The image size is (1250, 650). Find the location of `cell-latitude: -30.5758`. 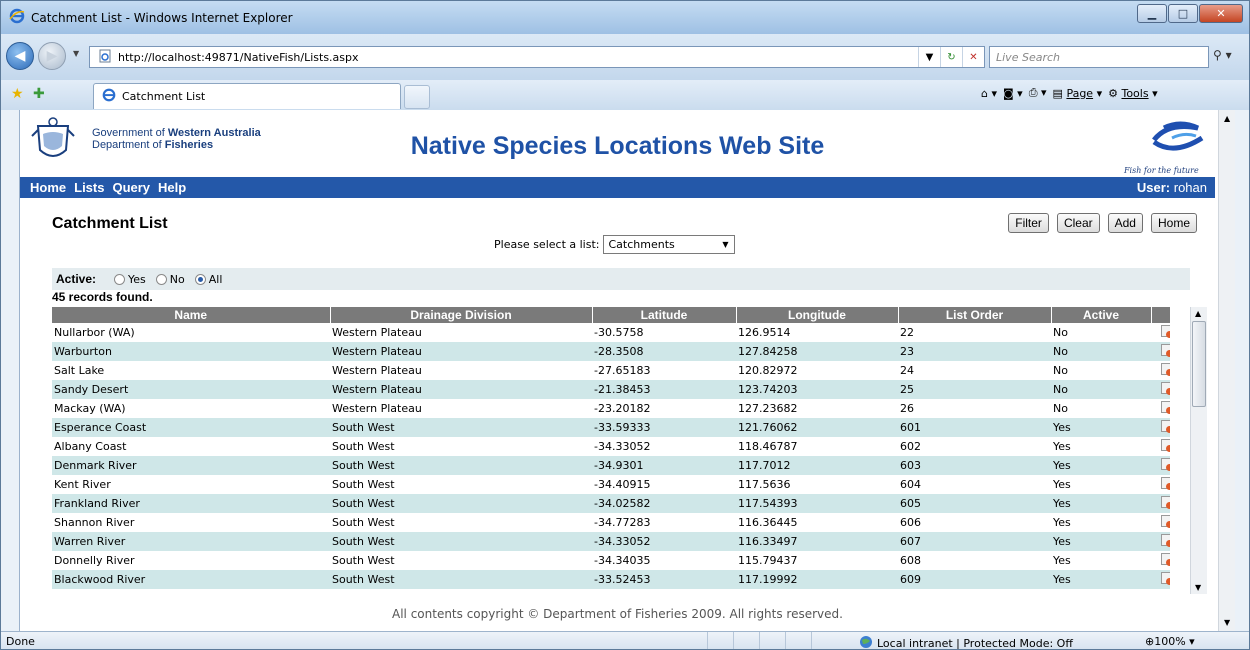

cell-latitude: -30.5758 is located at coordinates (664, 332).